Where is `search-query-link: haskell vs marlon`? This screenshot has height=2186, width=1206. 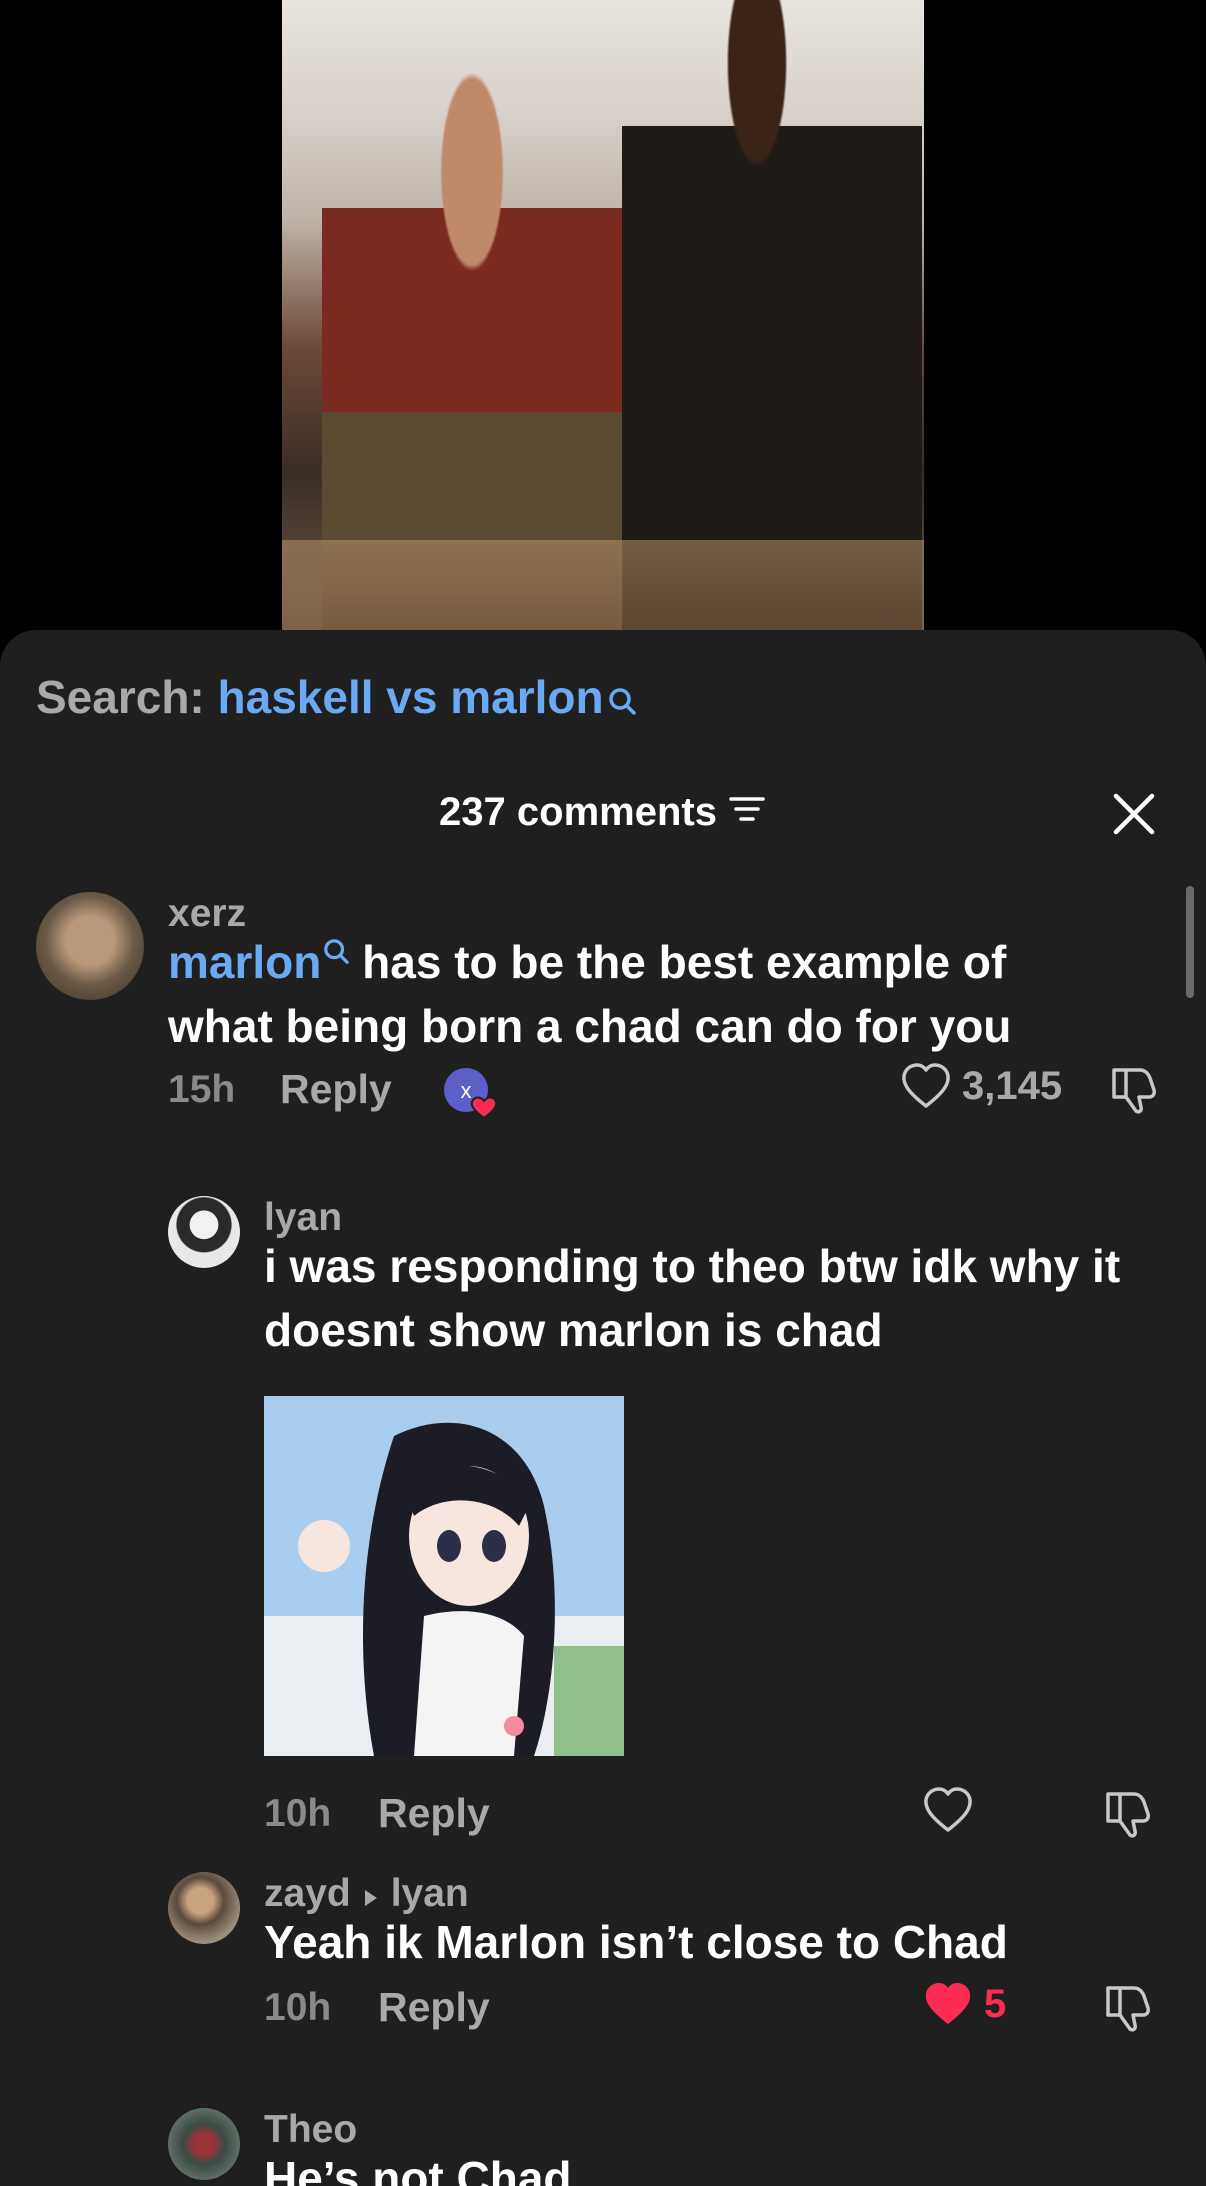 search-query-link: haskell vs marlon is located at coordinates (411, 697).